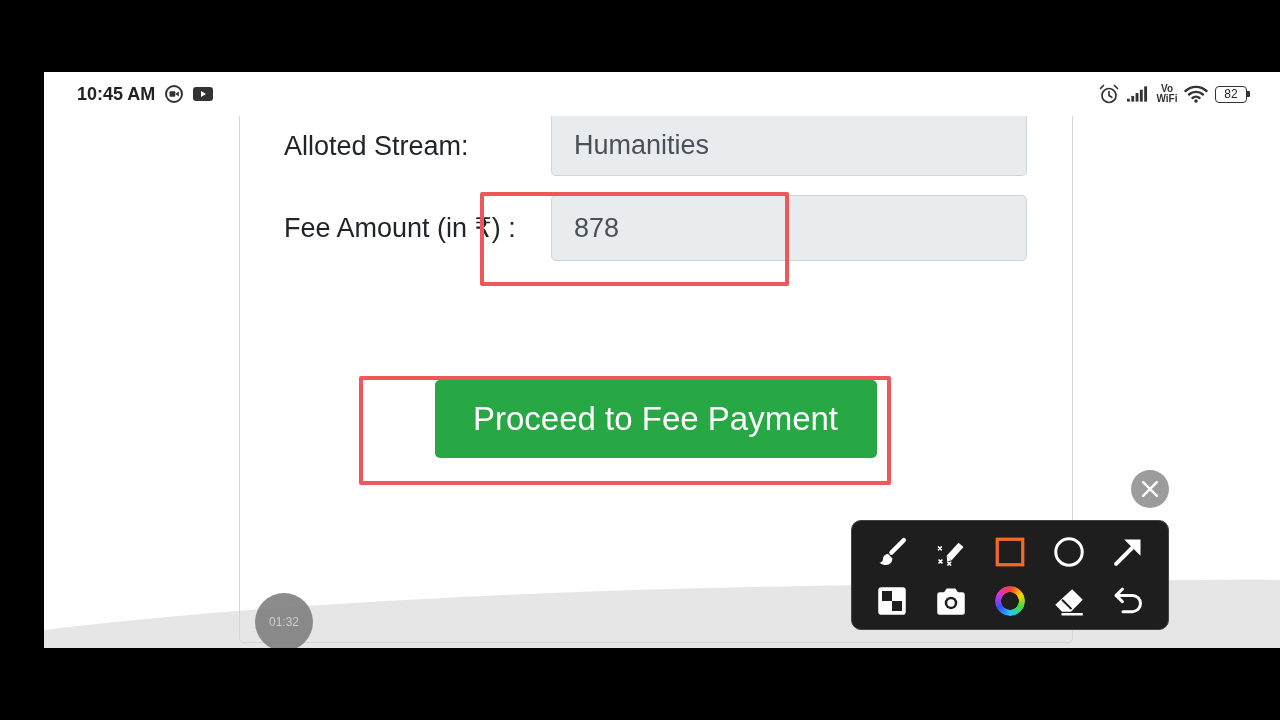  I want to click on undo-icon, so click(1127, 600).